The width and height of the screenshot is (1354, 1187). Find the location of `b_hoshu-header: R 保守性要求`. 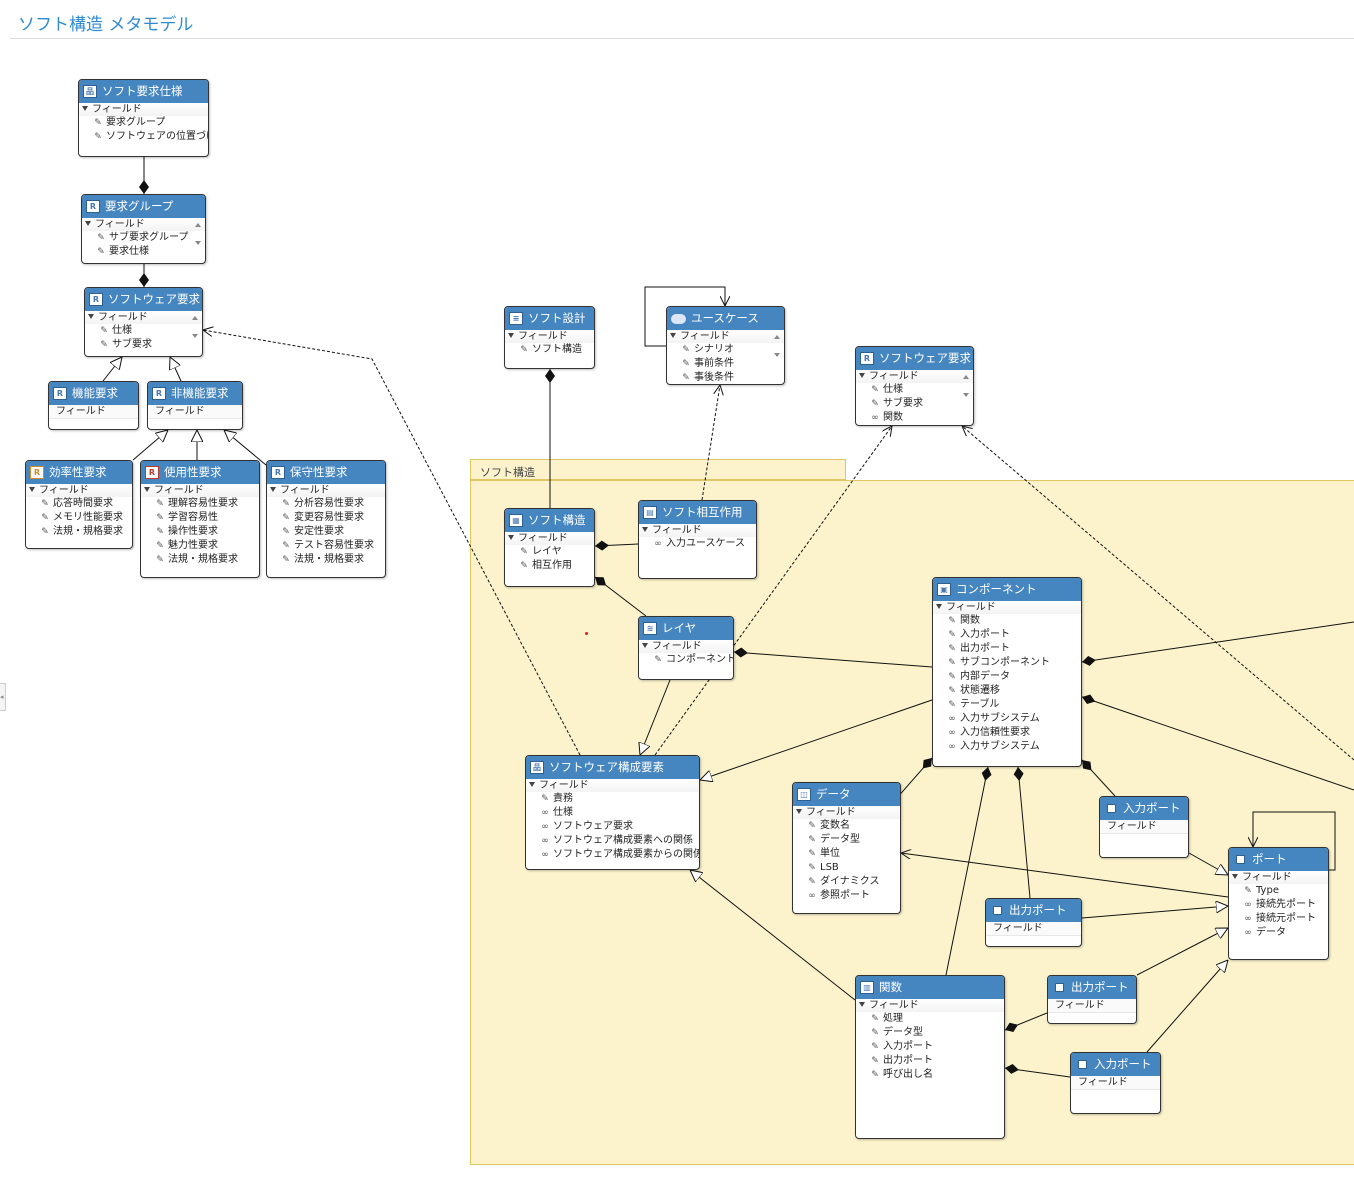

b_hoshu-header: R 保守性要求 is located at coordinates (326, 472).